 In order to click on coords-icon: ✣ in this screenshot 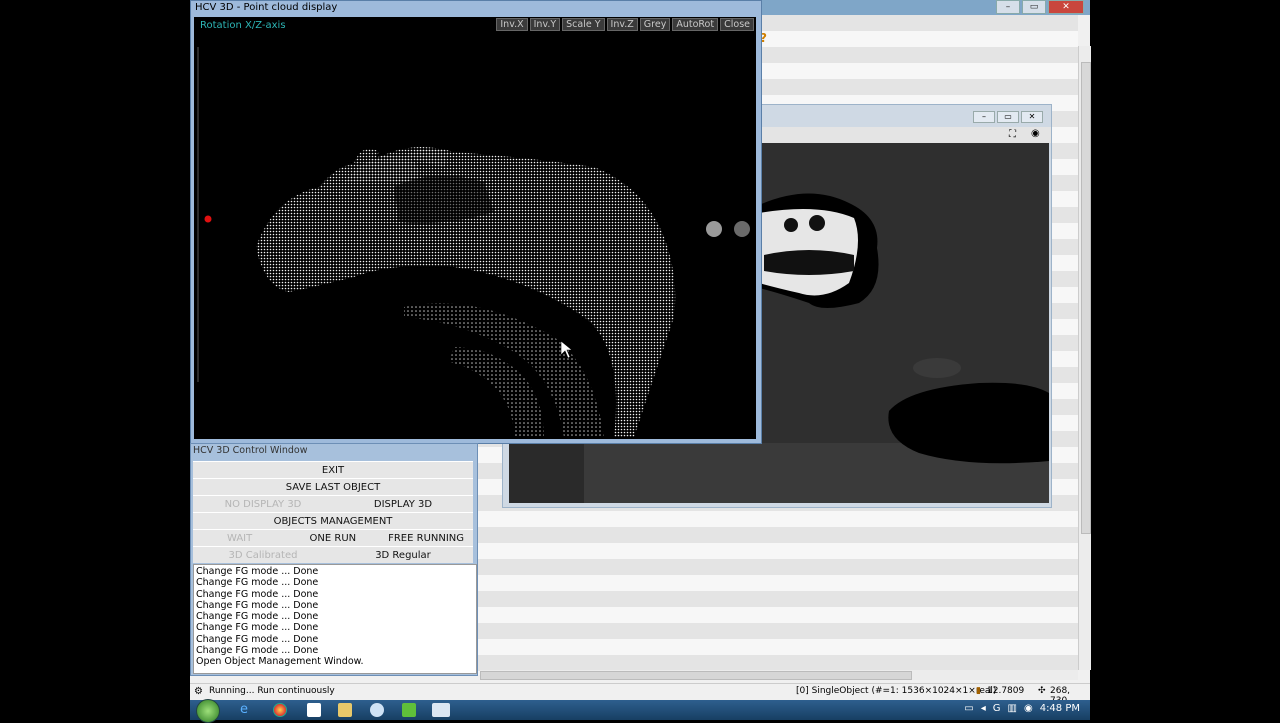, I will do `click(1042, 691)`.